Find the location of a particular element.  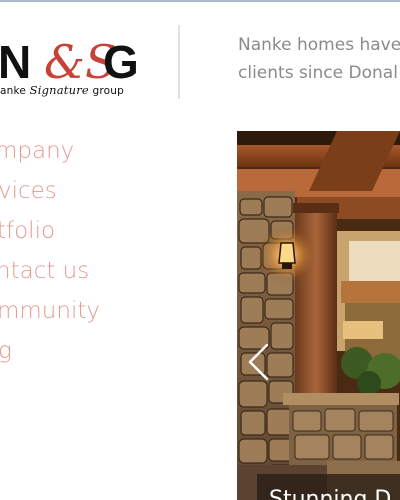

nav-item-portfolio: tfolio is located at coordinates (110, 235).